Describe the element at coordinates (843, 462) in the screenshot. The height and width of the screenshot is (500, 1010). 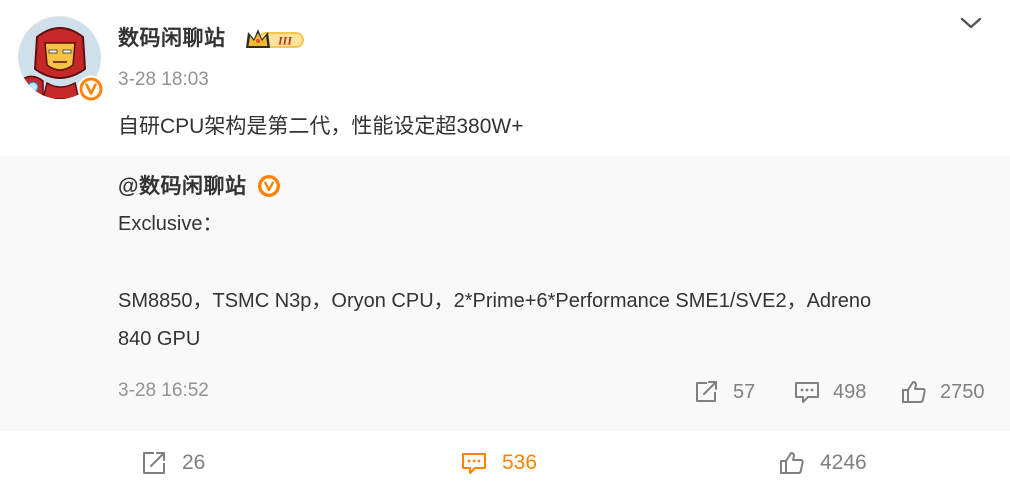
I see `like-count: 4246` at that location.